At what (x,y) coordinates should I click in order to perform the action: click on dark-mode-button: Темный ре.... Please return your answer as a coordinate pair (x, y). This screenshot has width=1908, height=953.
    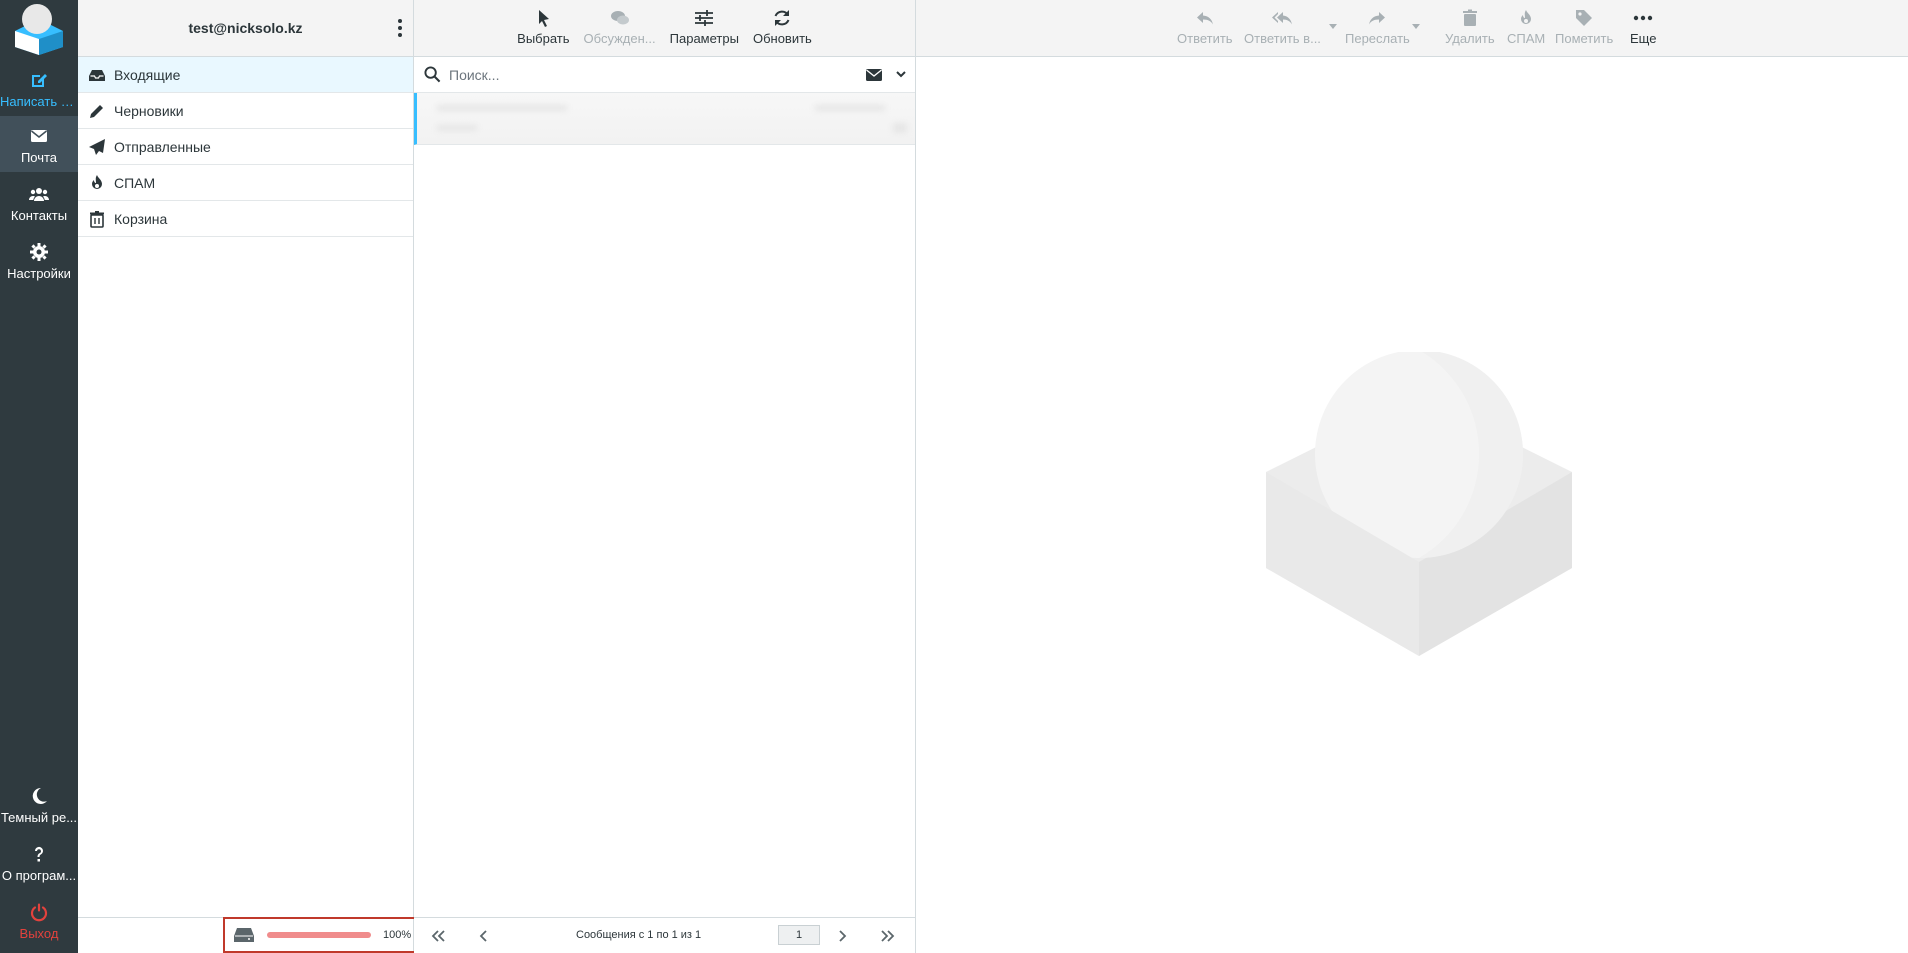
    Looking at the image, I should click on (39, 804).